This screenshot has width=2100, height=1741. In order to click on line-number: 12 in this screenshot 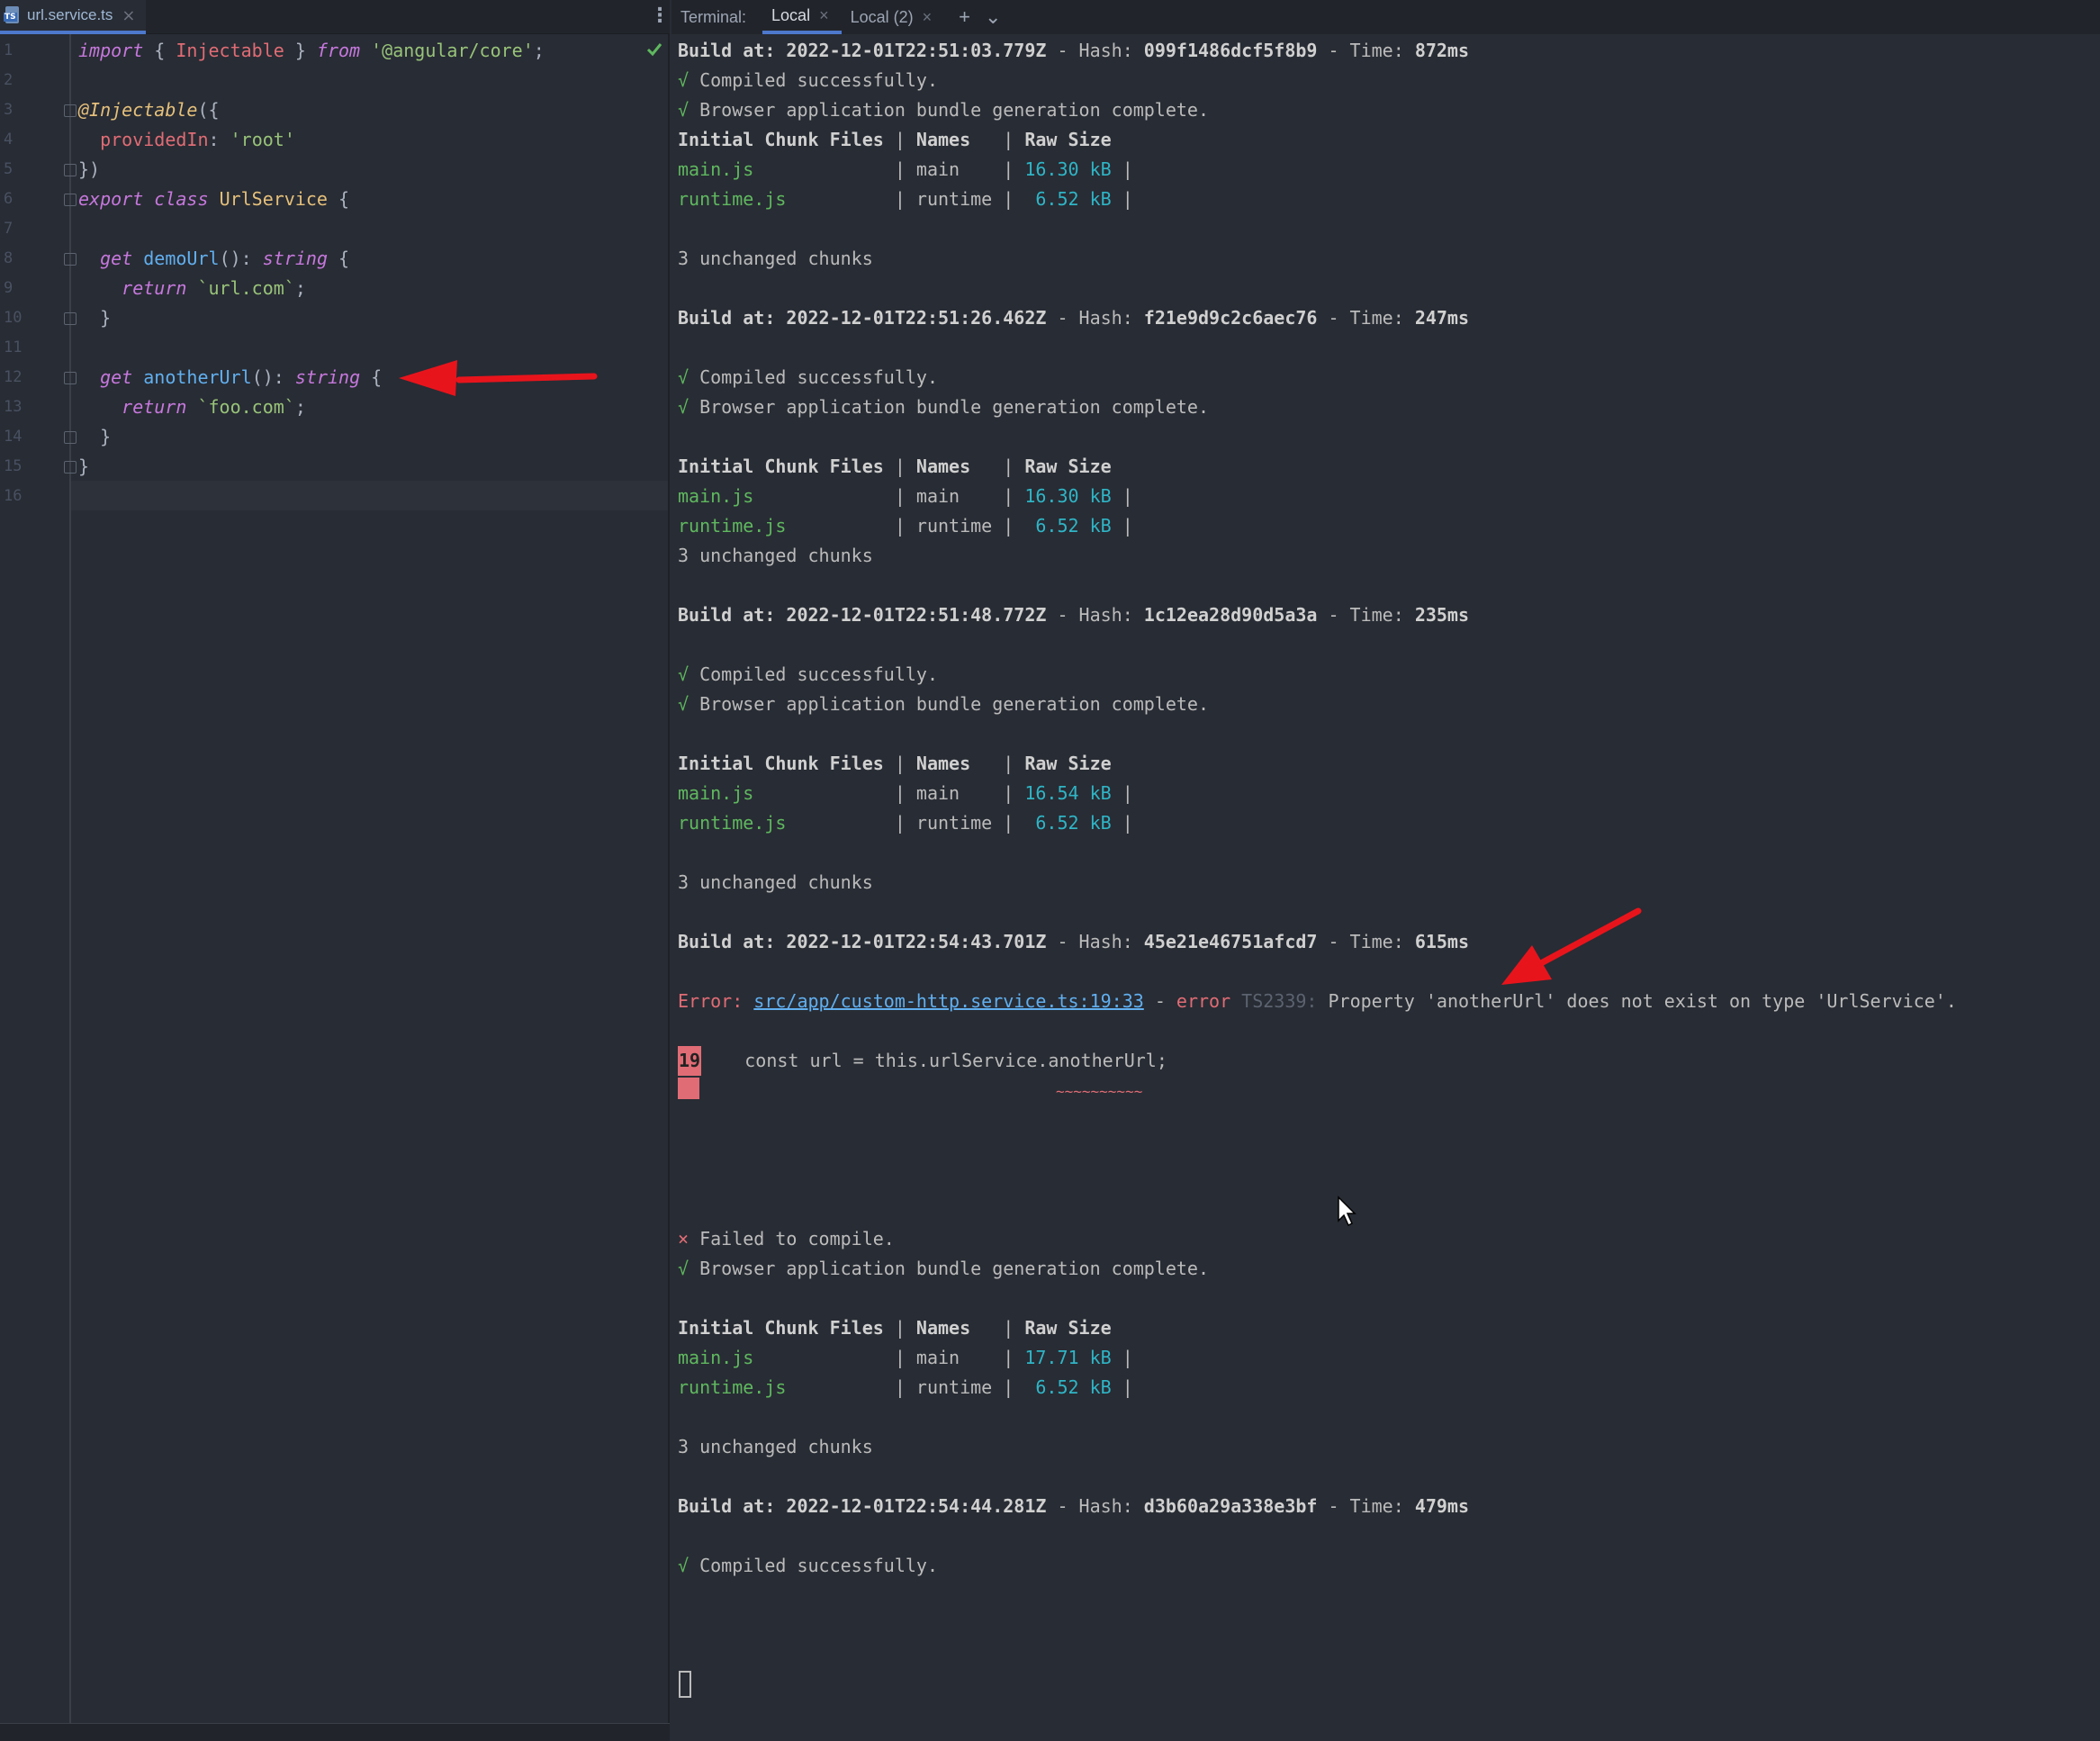, I will do `click(13, 377)`.